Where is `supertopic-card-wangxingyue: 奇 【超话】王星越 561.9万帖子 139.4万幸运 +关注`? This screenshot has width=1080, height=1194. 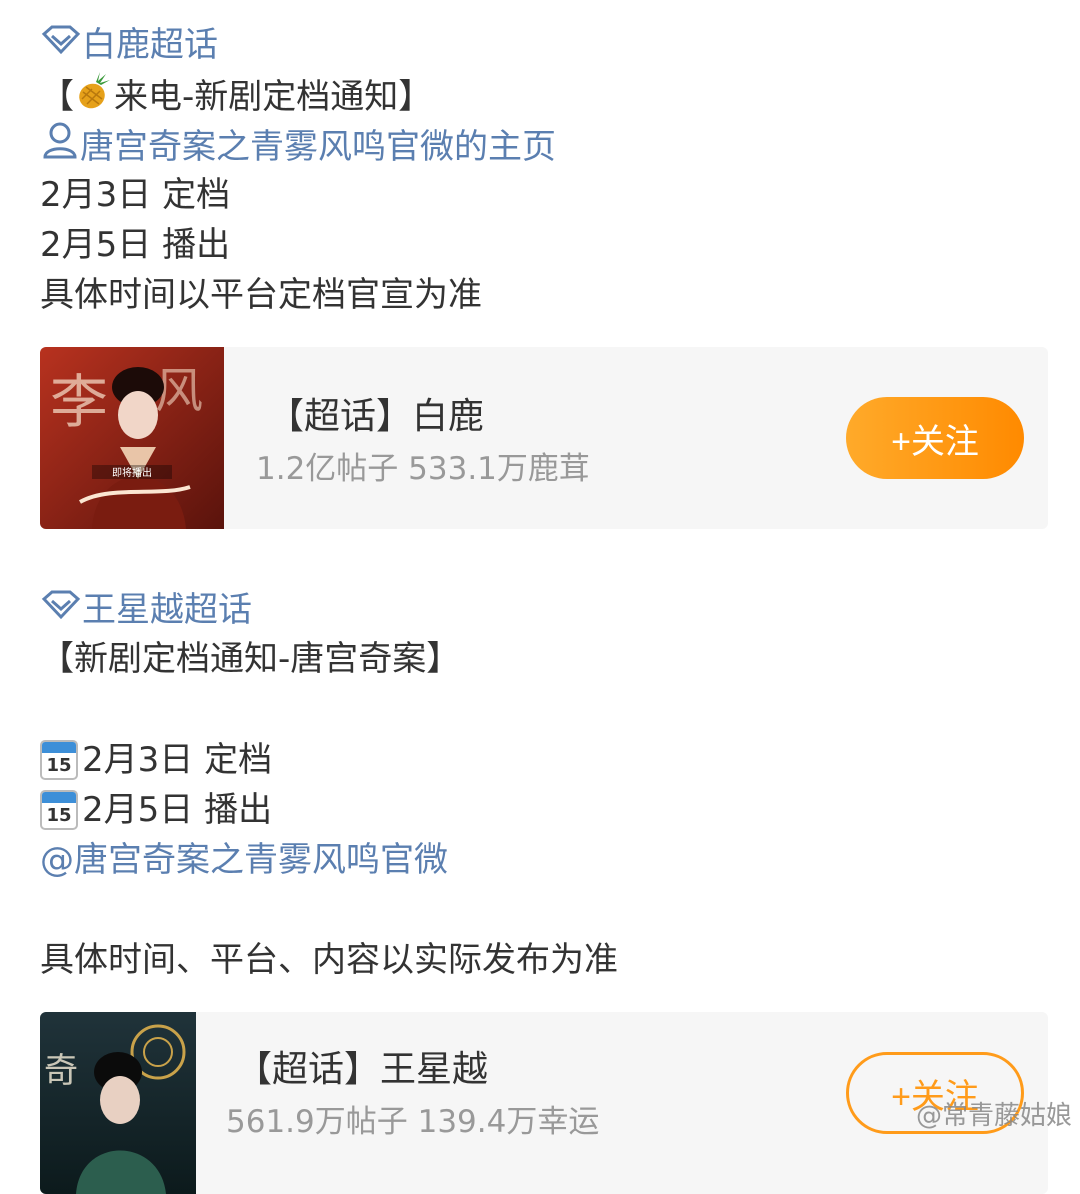 supertopic-card-wangxingyue: 奇 【超话】王星越 561.9万帖子 139.4万幸运 +关注 is located at coordinates (544, 1103).